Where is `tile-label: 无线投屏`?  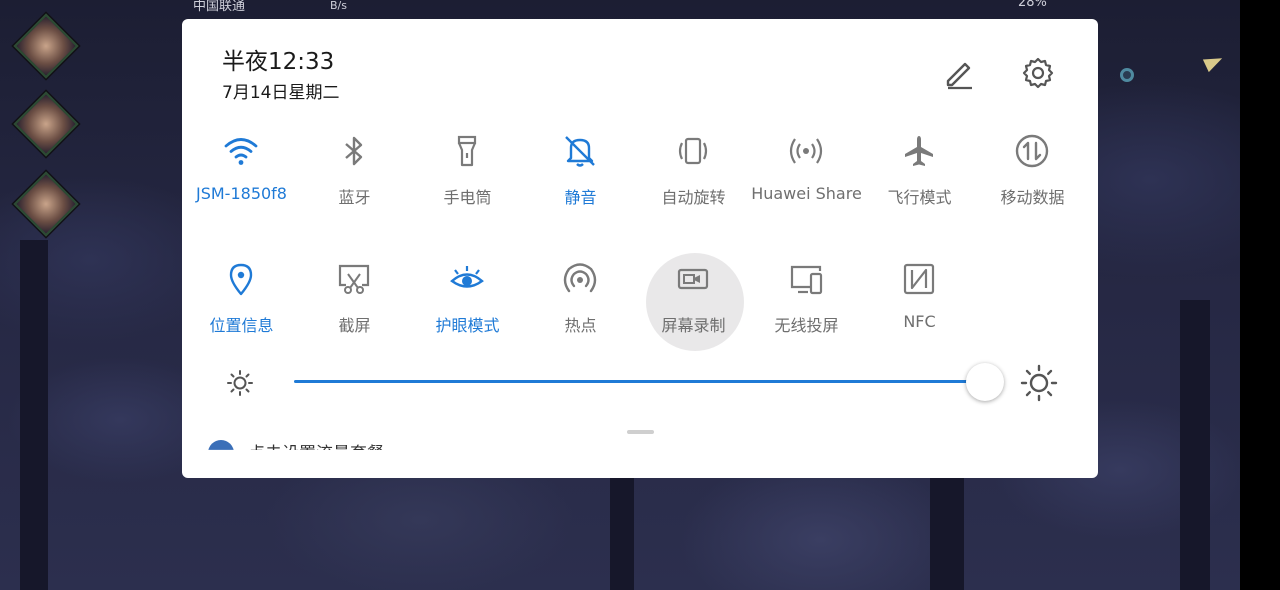 tile-label: 无线投屏 is located at coordinates (806, 325).